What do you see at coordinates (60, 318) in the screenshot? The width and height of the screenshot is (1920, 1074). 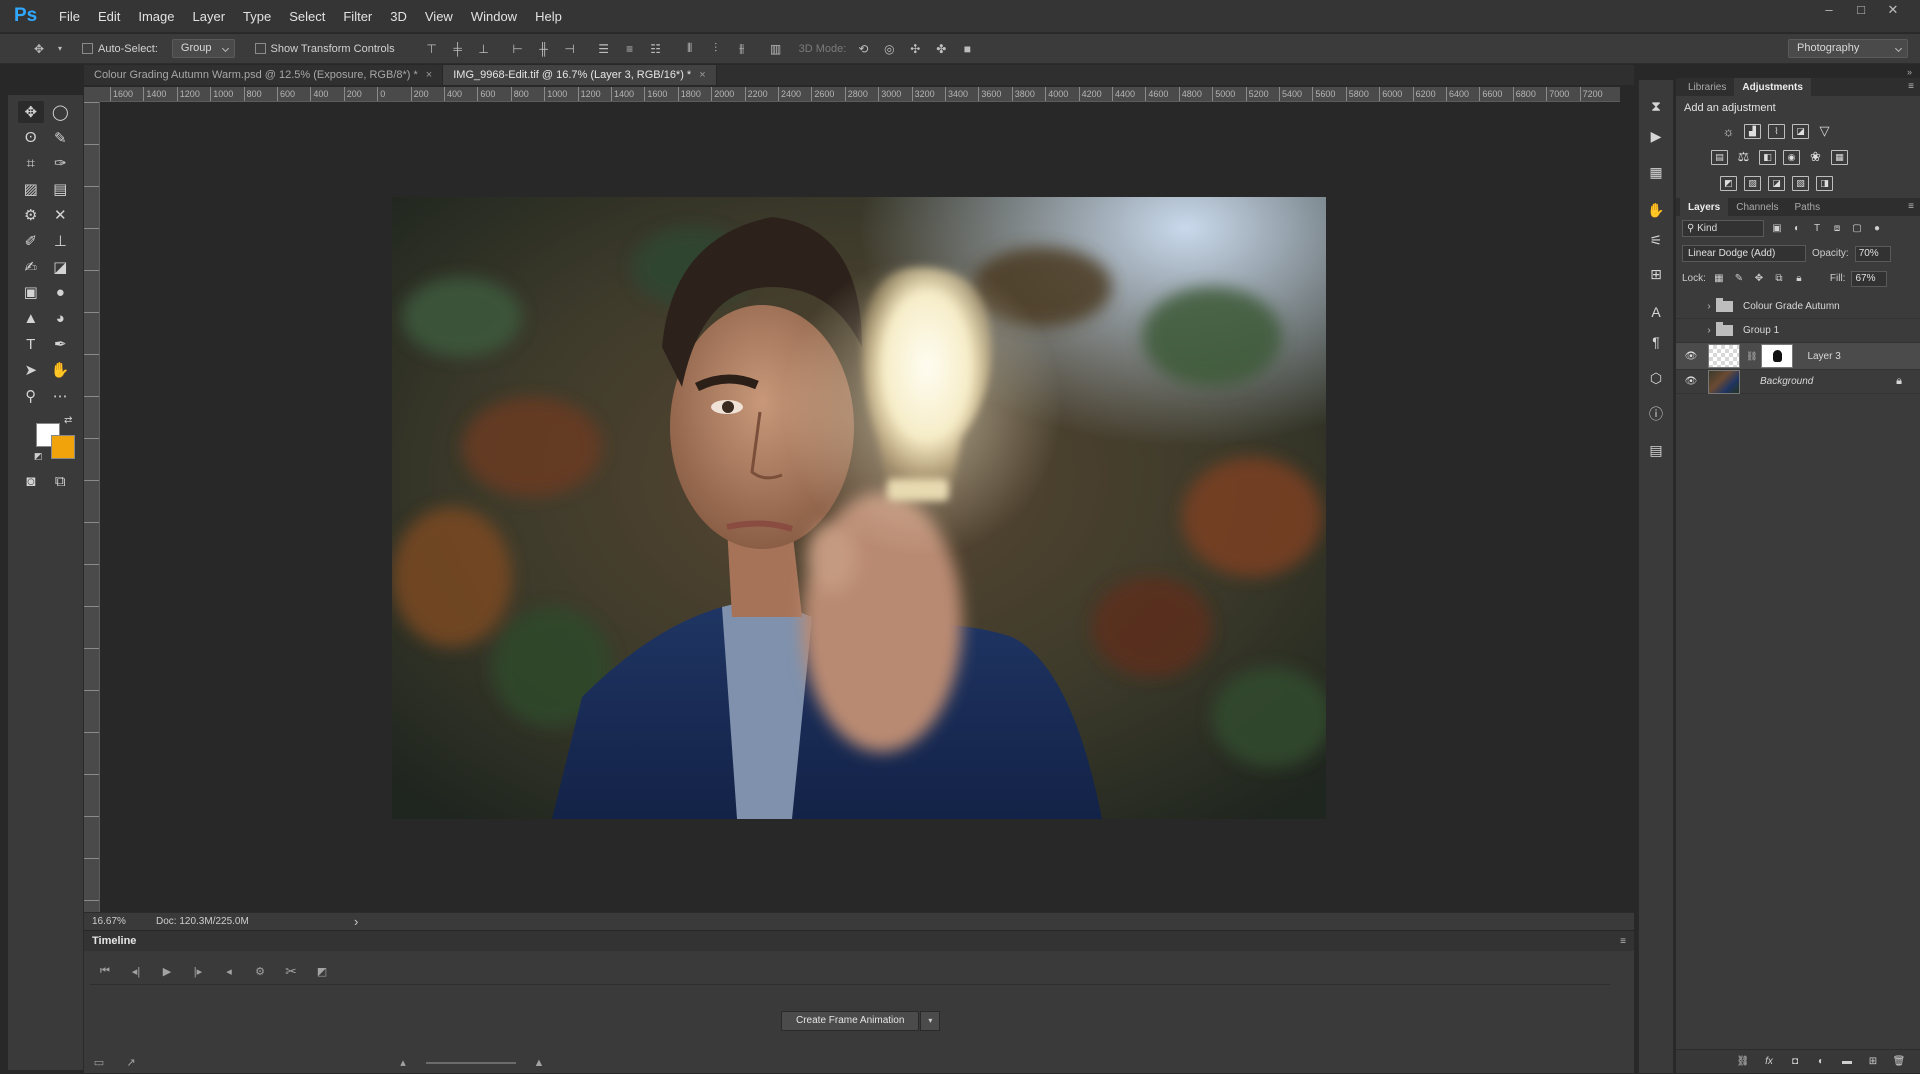 I see `dodge-tool-icon: ◕` at bounding box center [60, 318].